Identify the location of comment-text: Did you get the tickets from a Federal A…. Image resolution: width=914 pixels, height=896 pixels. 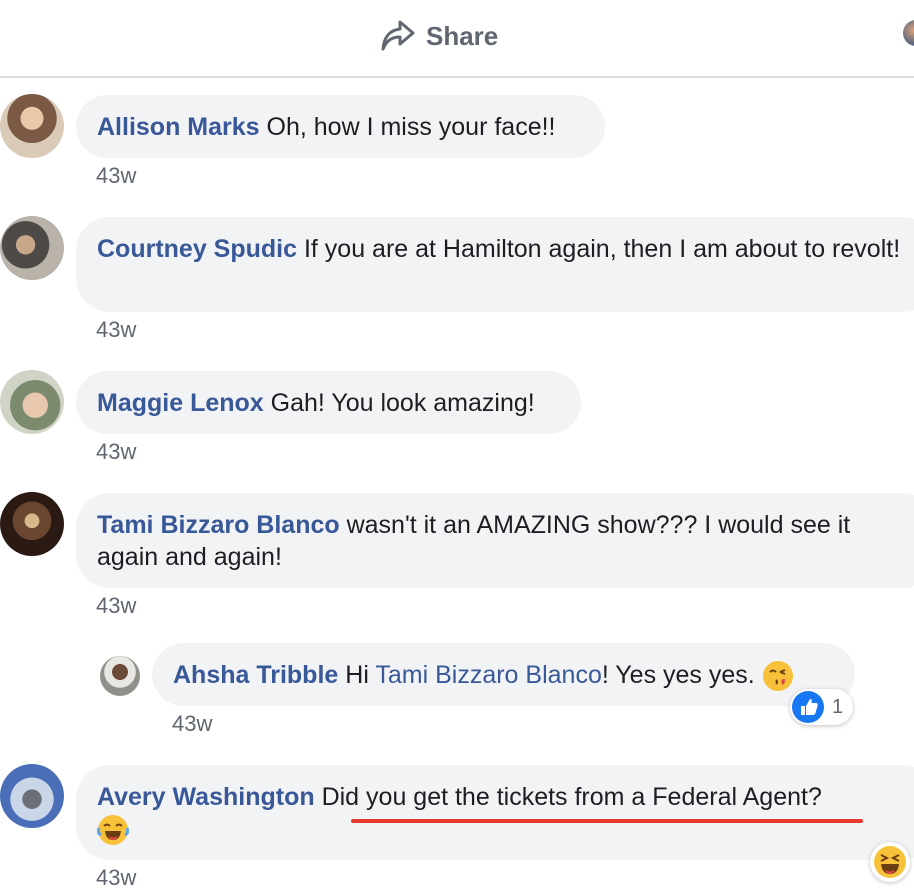
(571, 797).